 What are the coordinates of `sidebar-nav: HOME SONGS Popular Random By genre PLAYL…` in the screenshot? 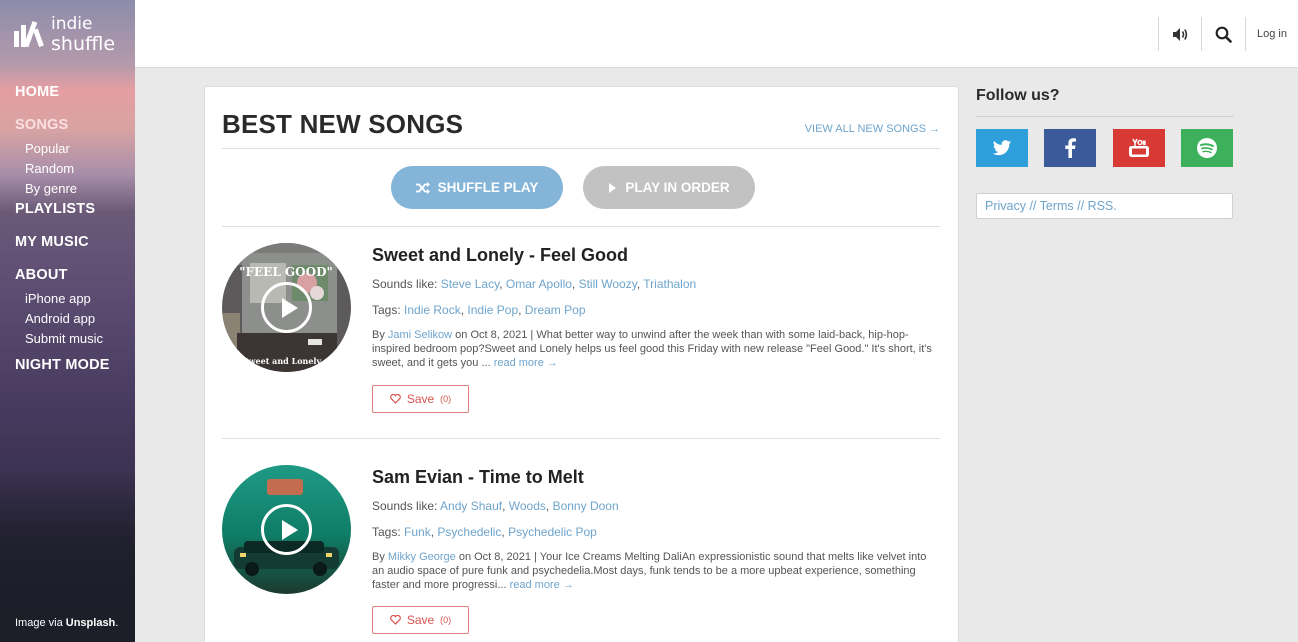 It's located at (62, 237).